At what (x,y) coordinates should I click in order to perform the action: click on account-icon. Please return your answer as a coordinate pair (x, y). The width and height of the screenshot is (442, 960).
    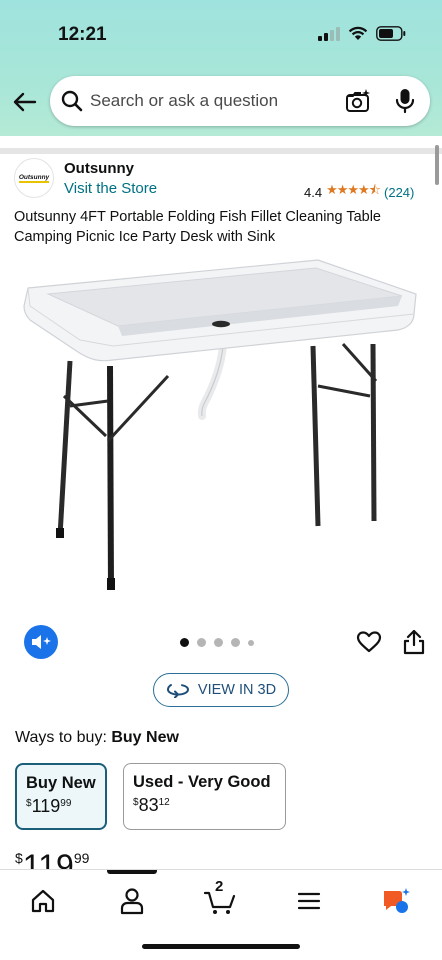
    Looking at the image, I should click on (132, 901).